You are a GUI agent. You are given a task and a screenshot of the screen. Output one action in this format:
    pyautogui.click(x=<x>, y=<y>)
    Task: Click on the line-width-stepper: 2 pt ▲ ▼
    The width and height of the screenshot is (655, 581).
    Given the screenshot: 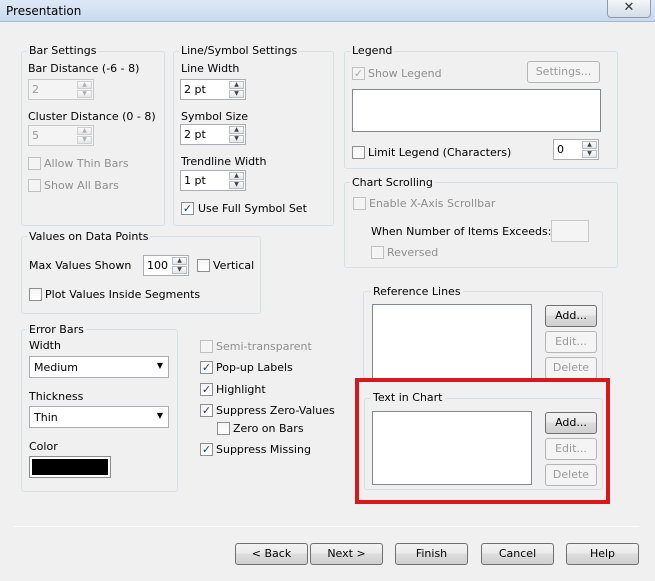 What is the action you would take?
    pyautogui.click(x=213, y=89)
    